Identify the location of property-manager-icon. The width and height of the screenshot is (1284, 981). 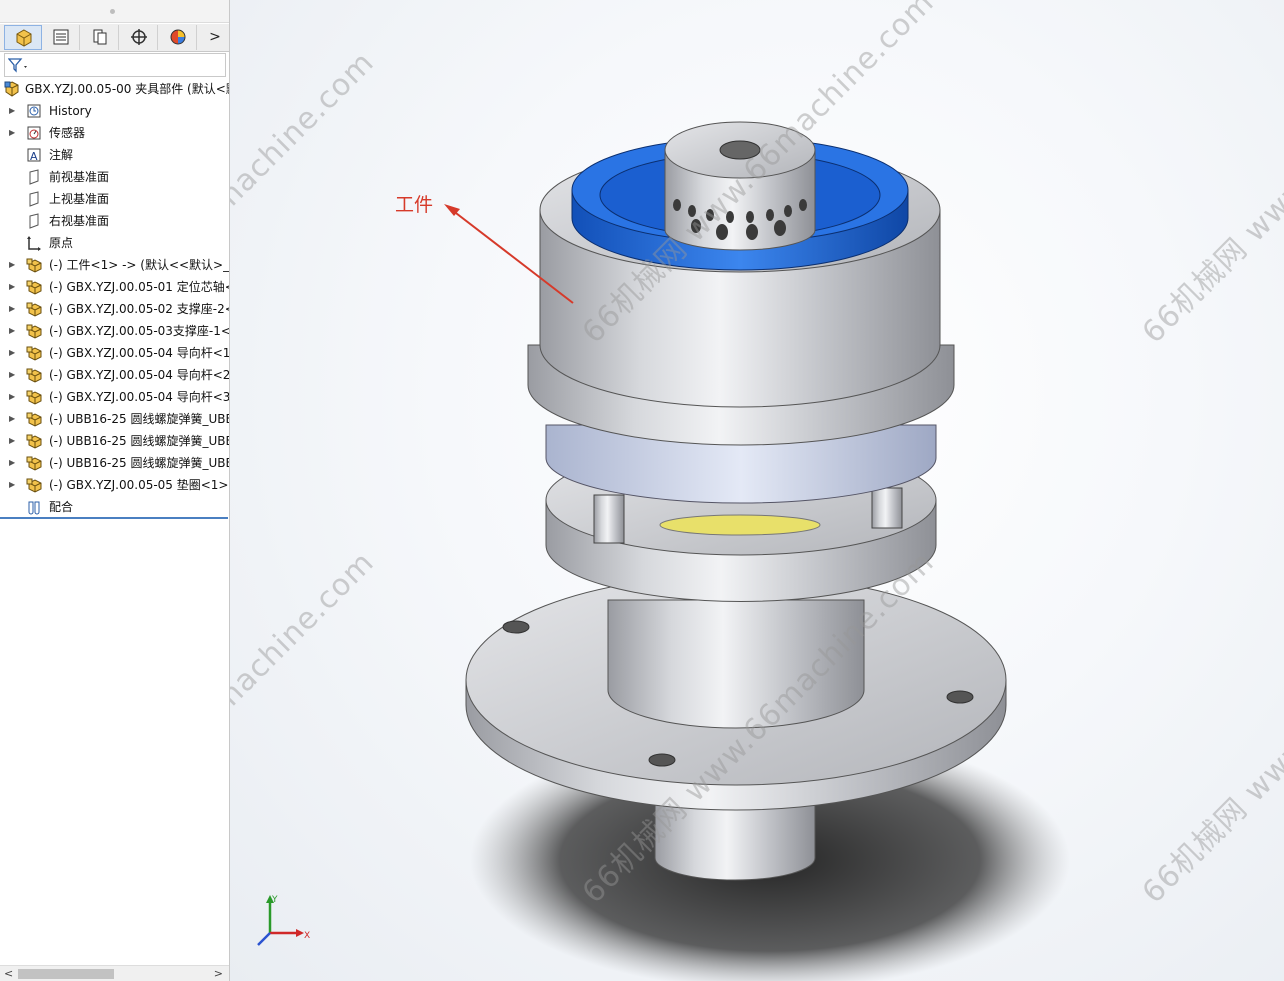
(61, 37).